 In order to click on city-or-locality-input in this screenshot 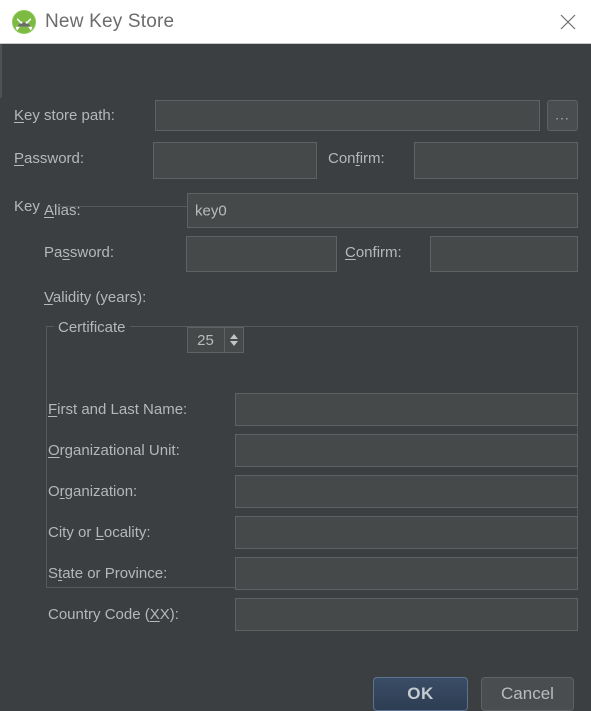, I will do `click(406, 532)`.